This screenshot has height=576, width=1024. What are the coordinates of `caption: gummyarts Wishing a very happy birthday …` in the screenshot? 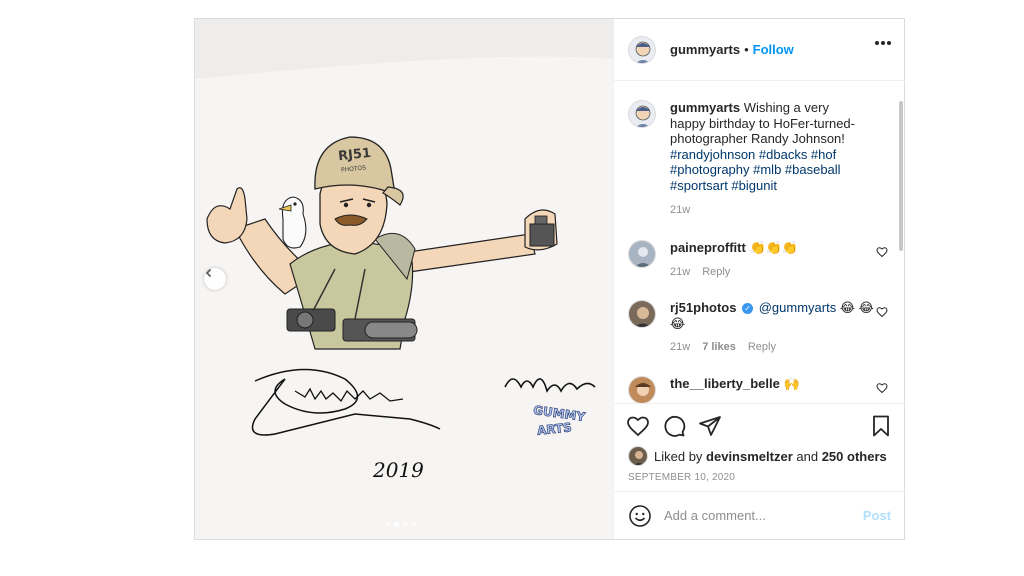 It's located at (758, 158).